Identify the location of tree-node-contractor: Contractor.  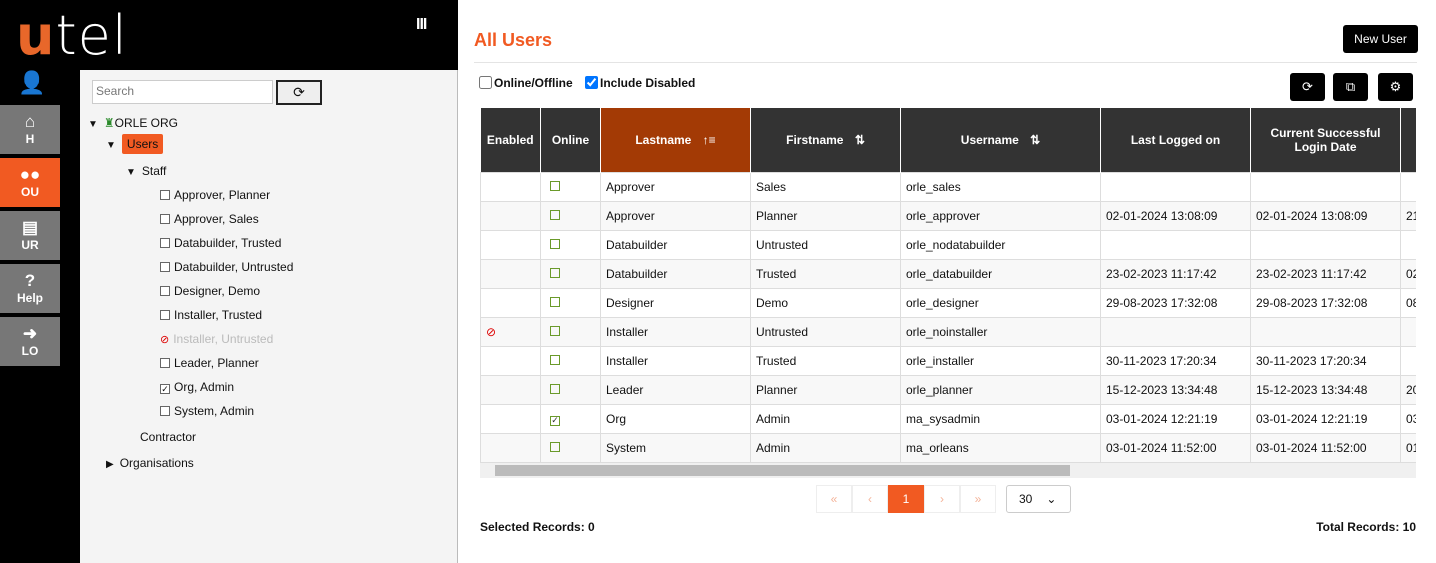
(168, 437).